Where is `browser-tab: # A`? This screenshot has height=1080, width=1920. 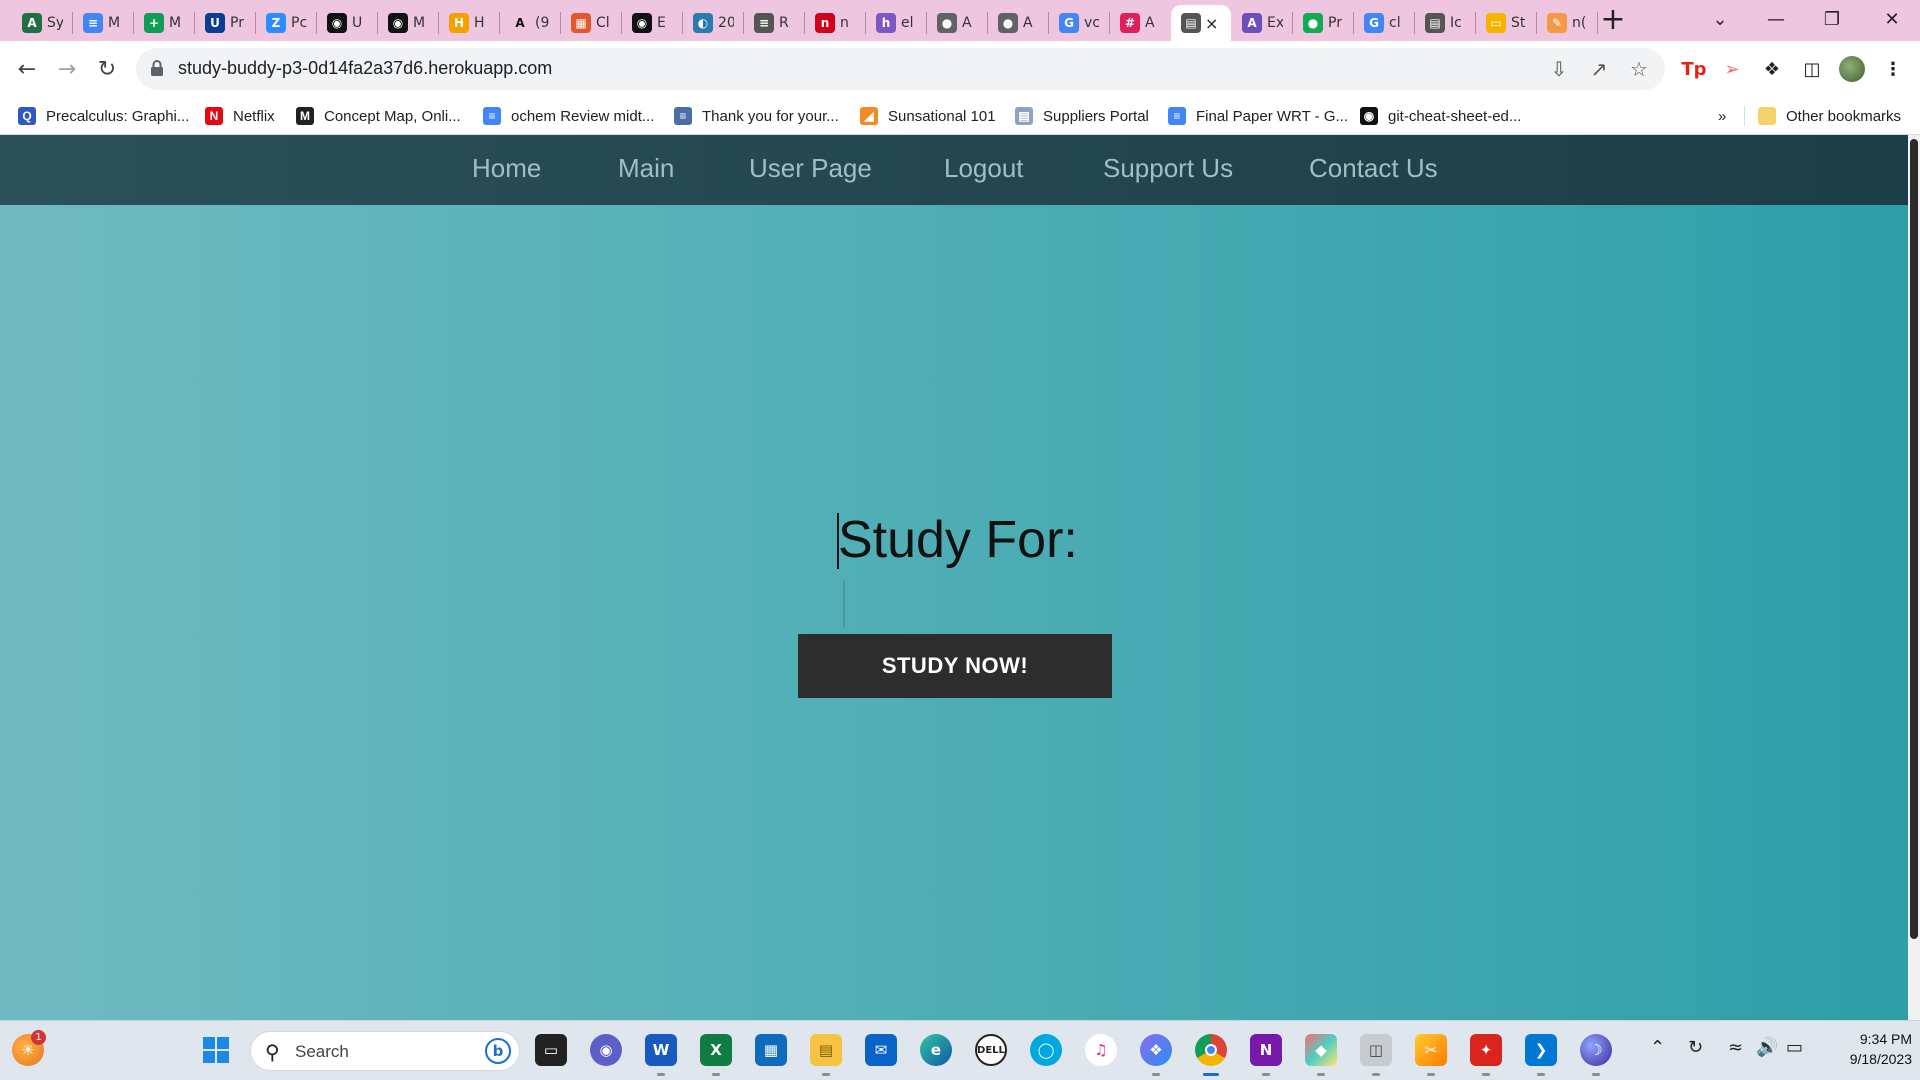 browser-tab: # A is located at coordinates (1139, 23).